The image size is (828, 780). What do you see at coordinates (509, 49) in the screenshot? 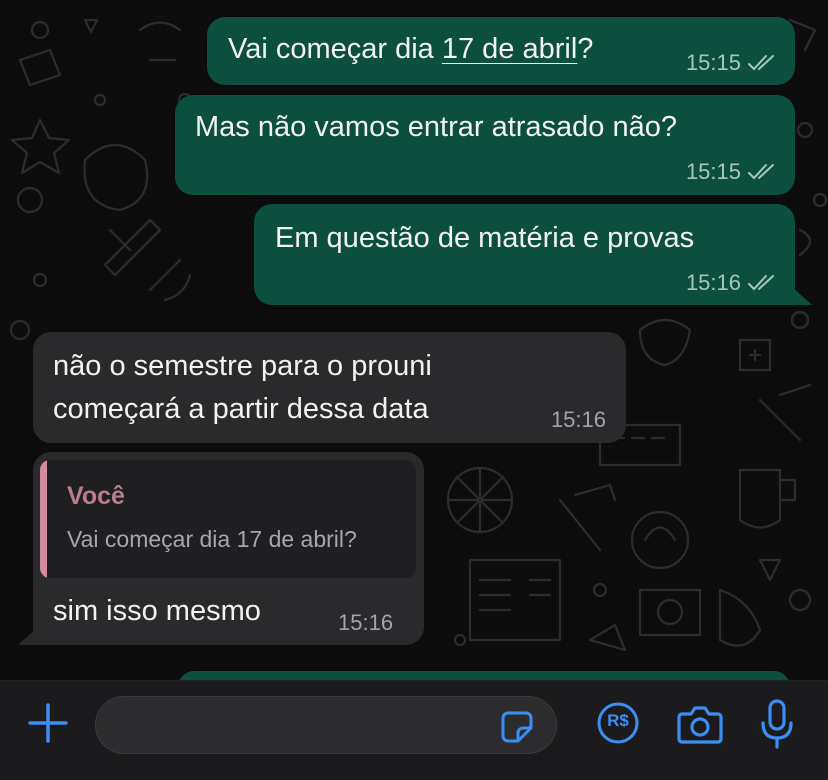
I see `date-link: 17 de abril` at bounding box center [509, 49].